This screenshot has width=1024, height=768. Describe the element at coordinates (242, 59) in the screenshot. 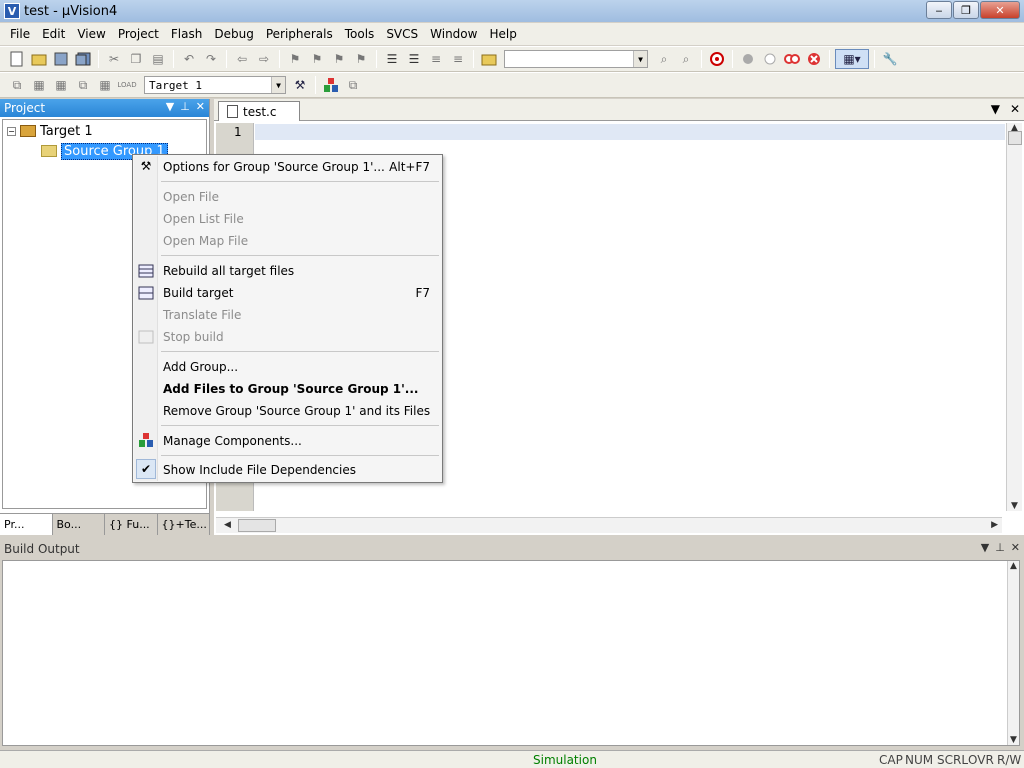

I see `nav-back-icon: ⇦` at that location.